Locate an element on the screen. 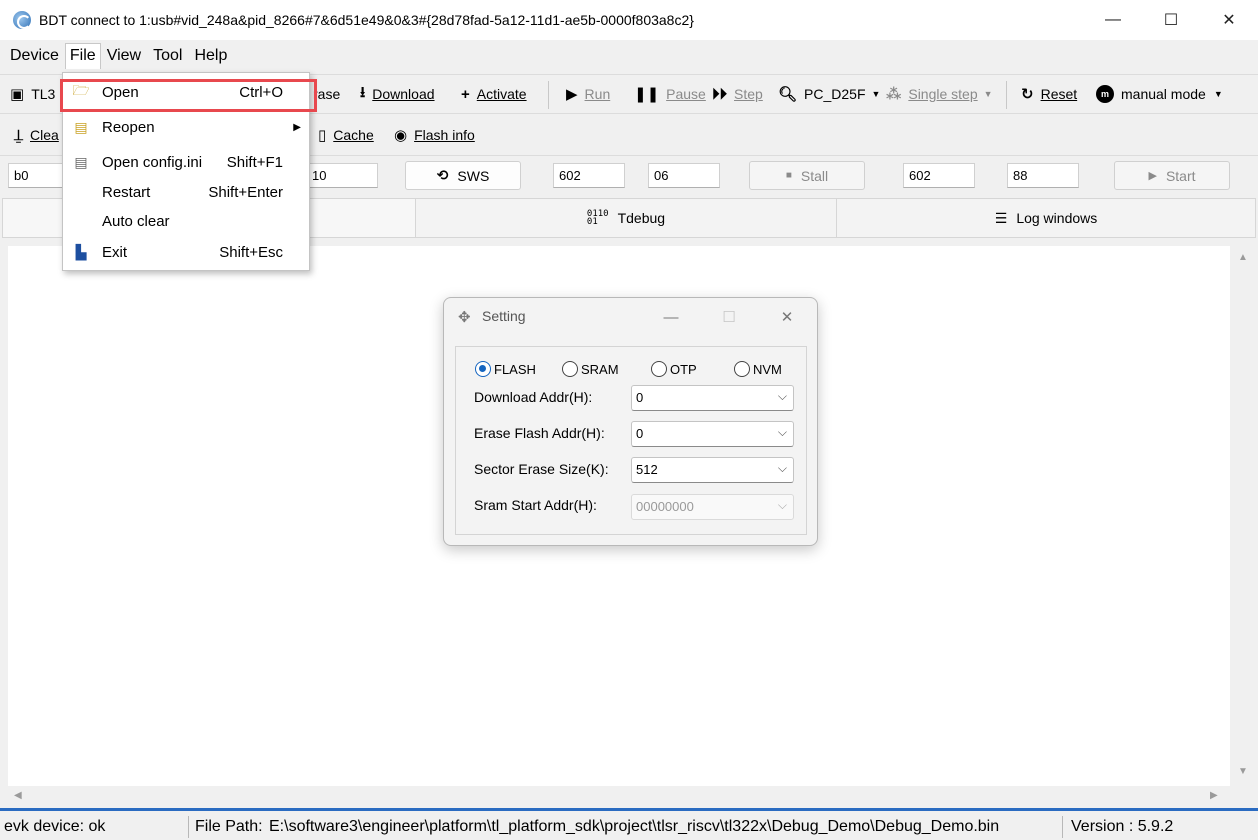  start-label: Start is located at coordinates (1180, 175).